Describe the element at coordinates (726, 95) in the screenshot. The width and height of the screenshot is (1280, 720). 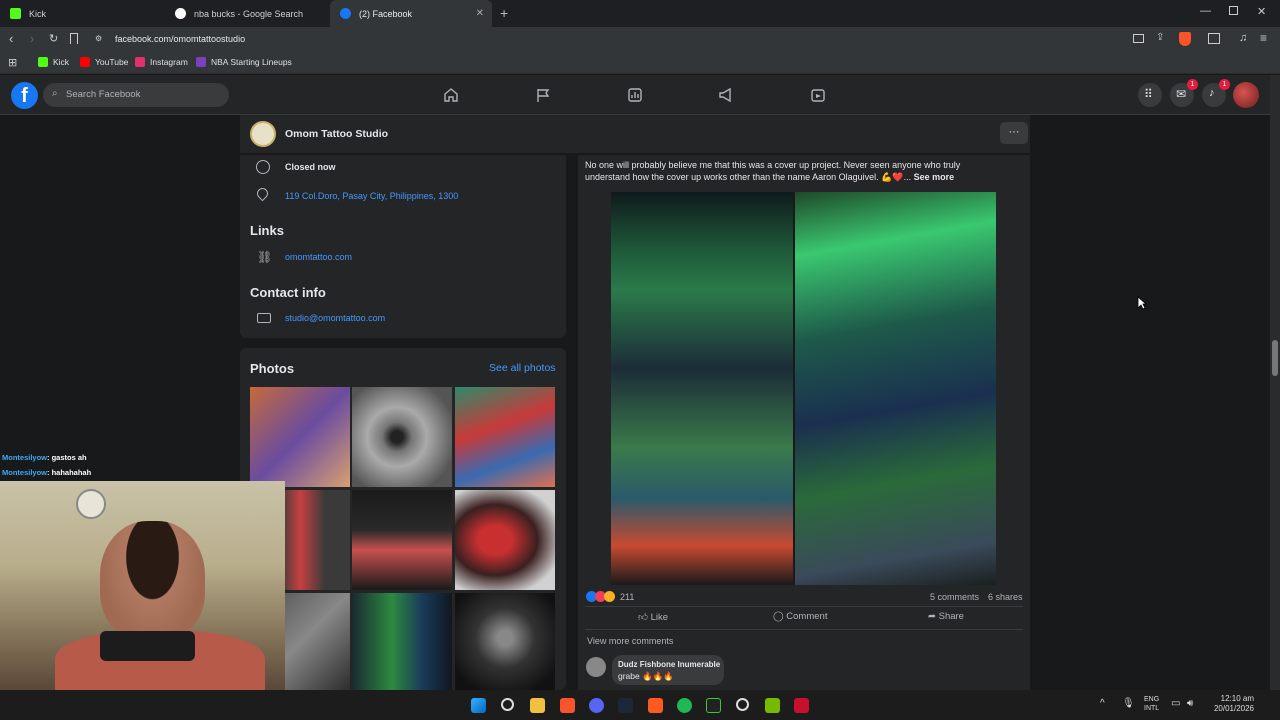
I see `ads-megaphone-icon` at that location.